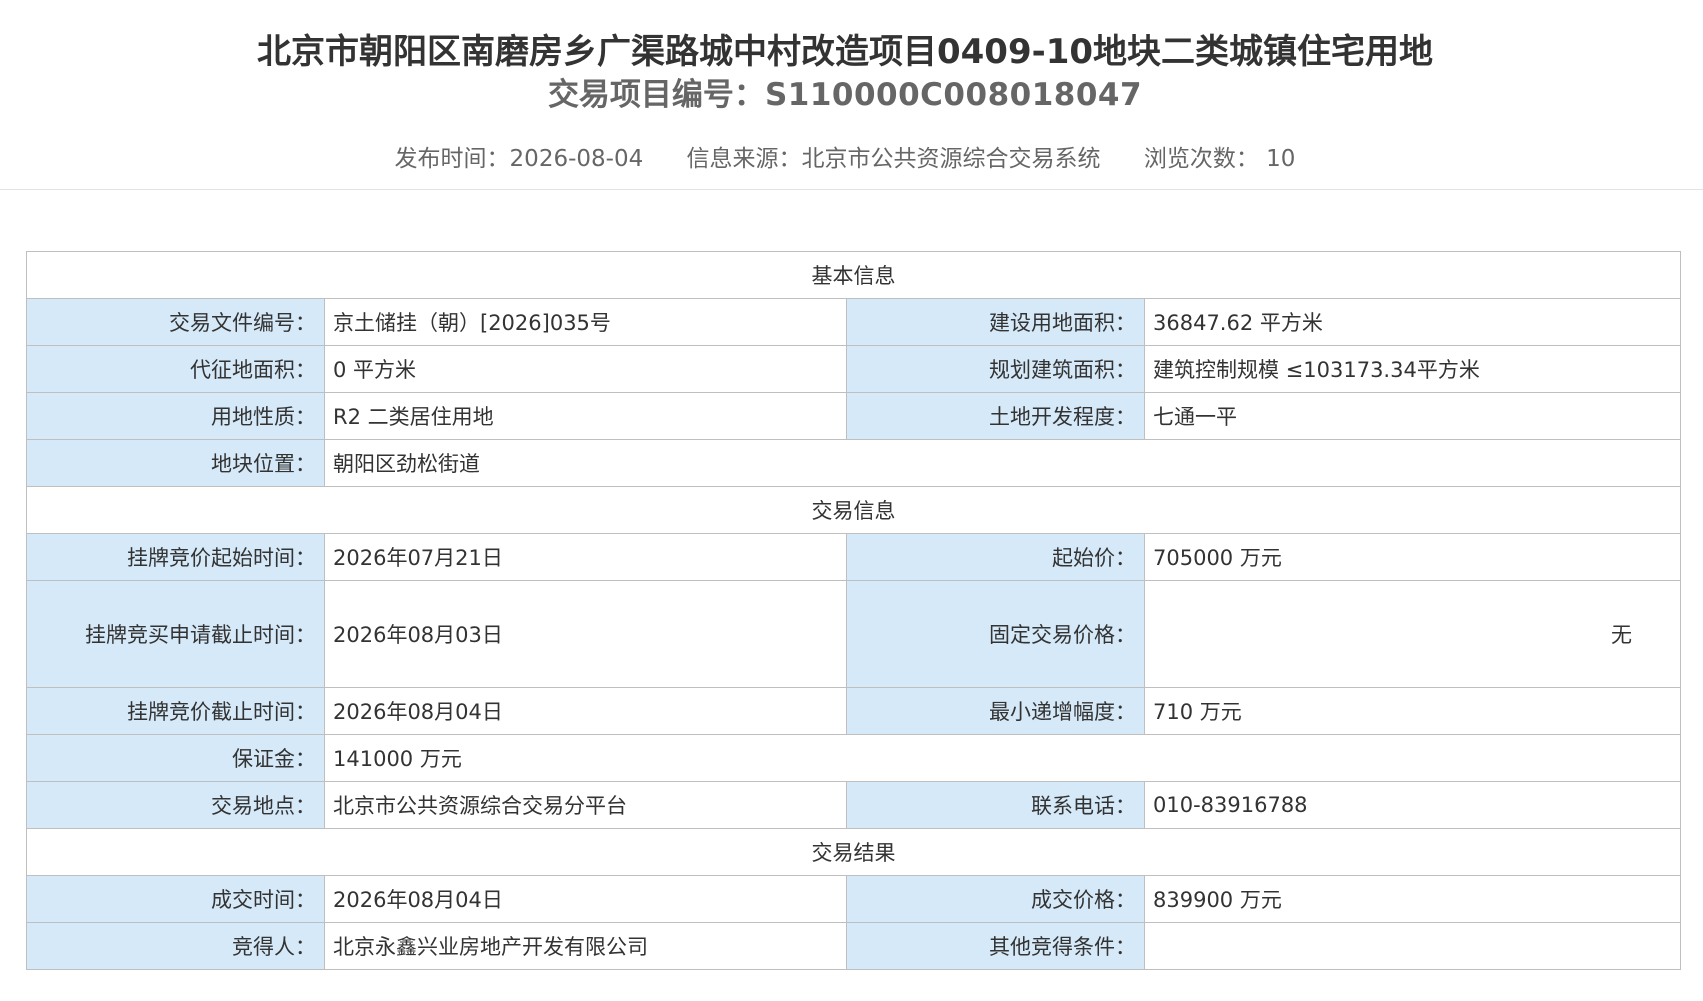  Describe the element at coordinates (656, 95) in the screenshot. I see `project-code-label: 交易项目编号：` at that location.